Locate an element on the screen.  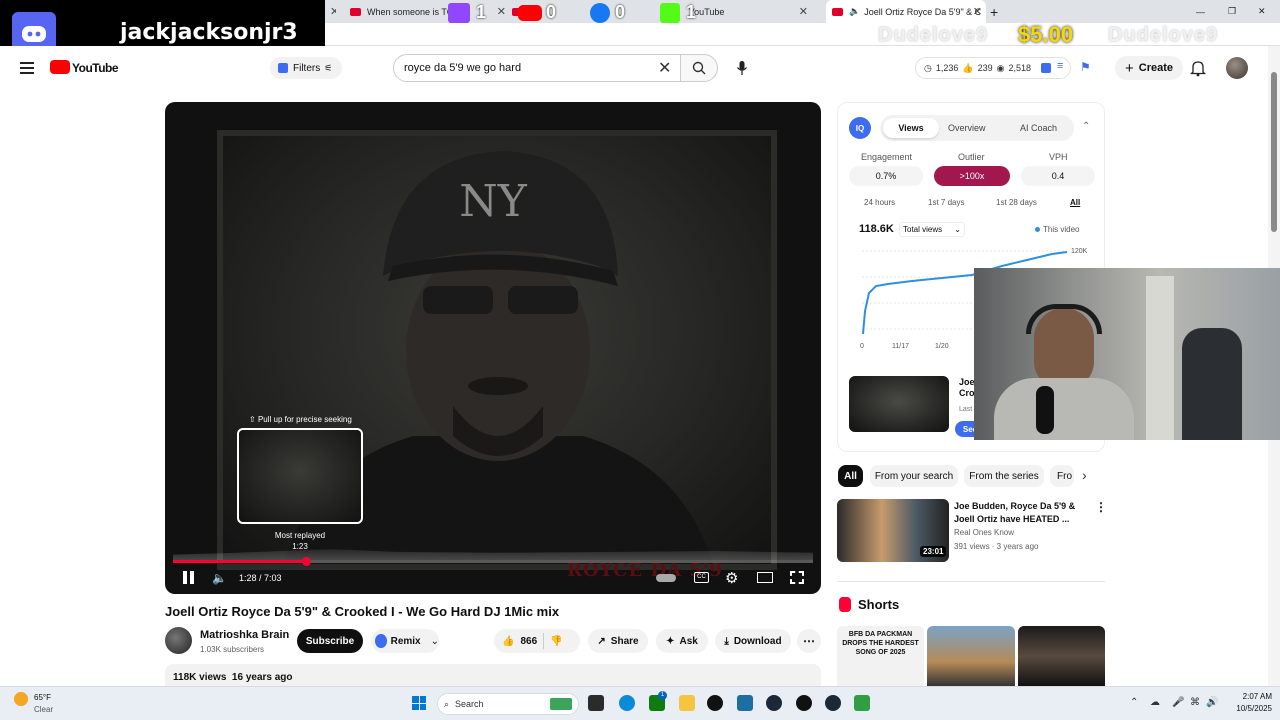
tab-overview: Overview is located at coordinates (967, 128).